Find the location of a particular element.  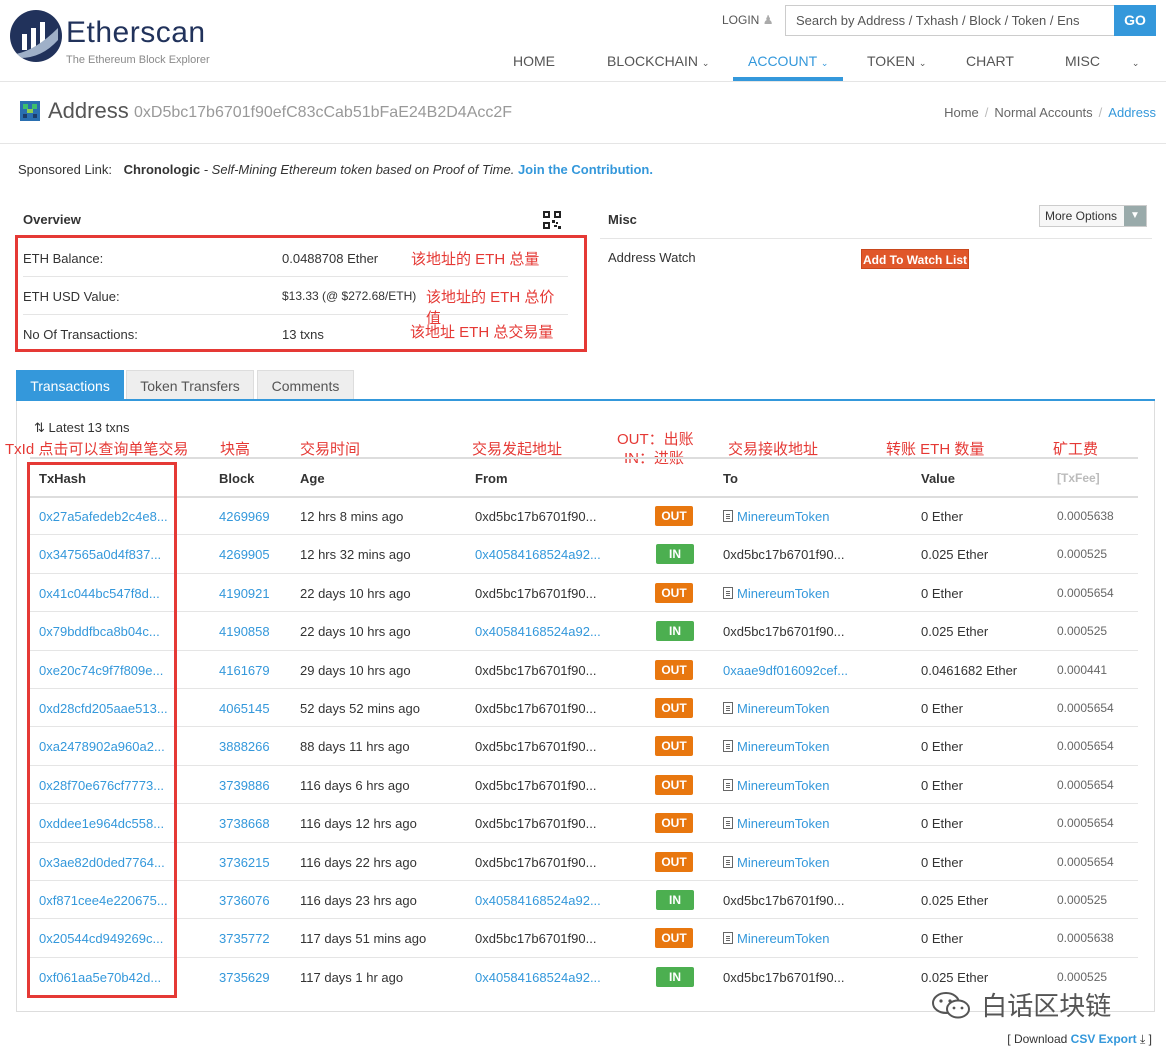

tx-fee: 0.0005638 is located at coordinates (1085, 938).